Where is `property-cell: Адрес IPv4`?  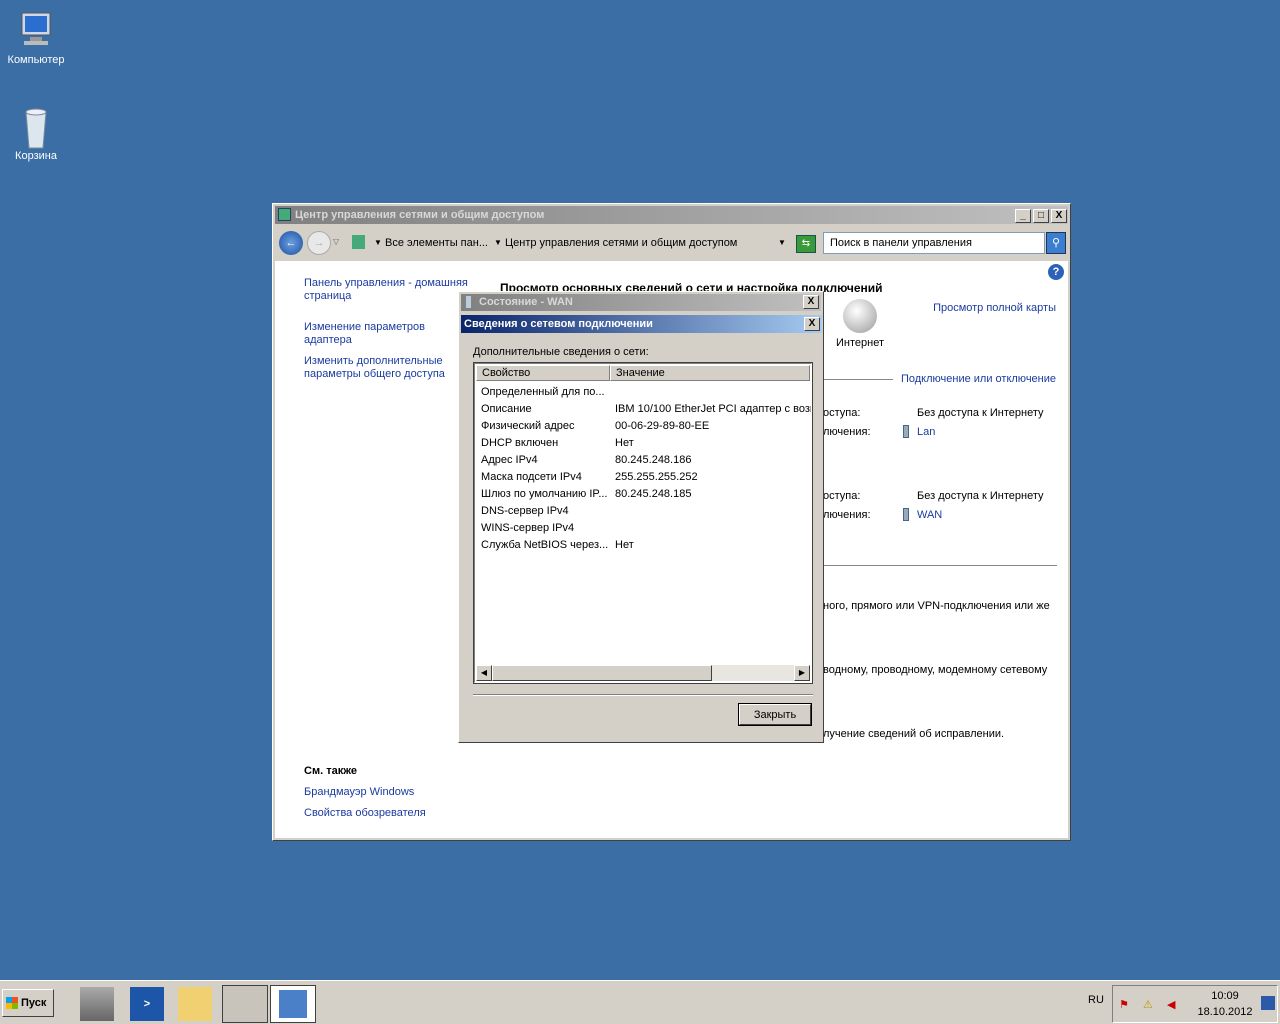 property-cell: Адрес IPv4 is located at coordinates (509, 460).